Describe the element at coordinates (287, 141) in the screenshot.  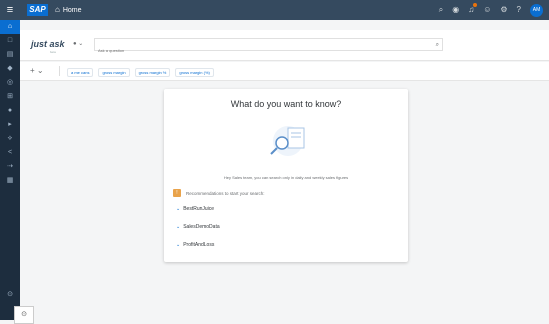
I see `search-illustration-icon` at that location.